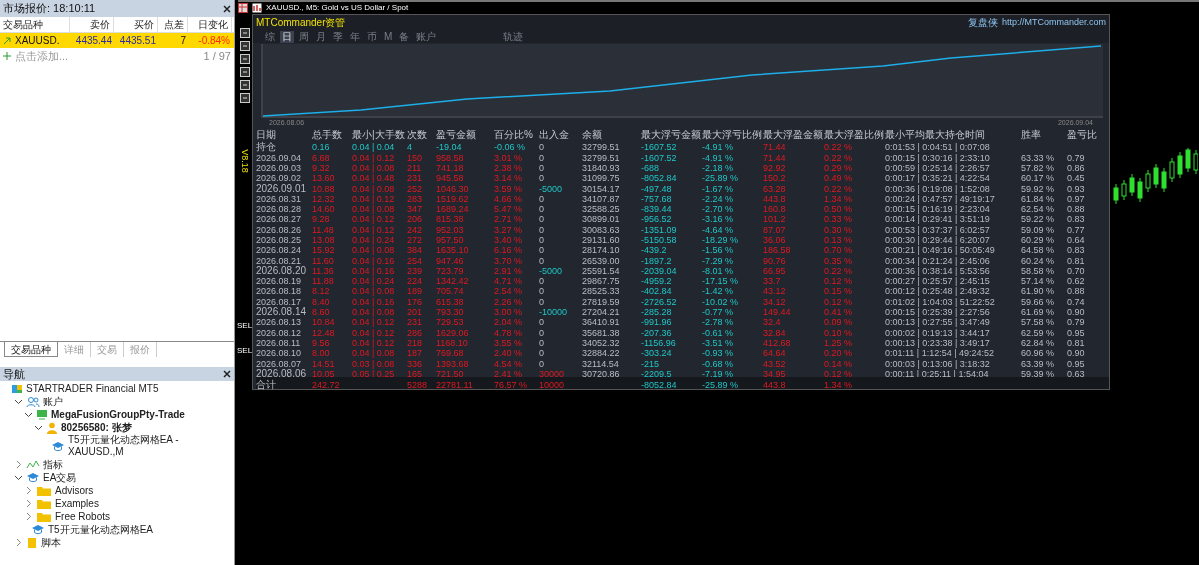 The width and height of the screenshot is (1199, 565). I want to click on plus-icon, so click(7, 56).